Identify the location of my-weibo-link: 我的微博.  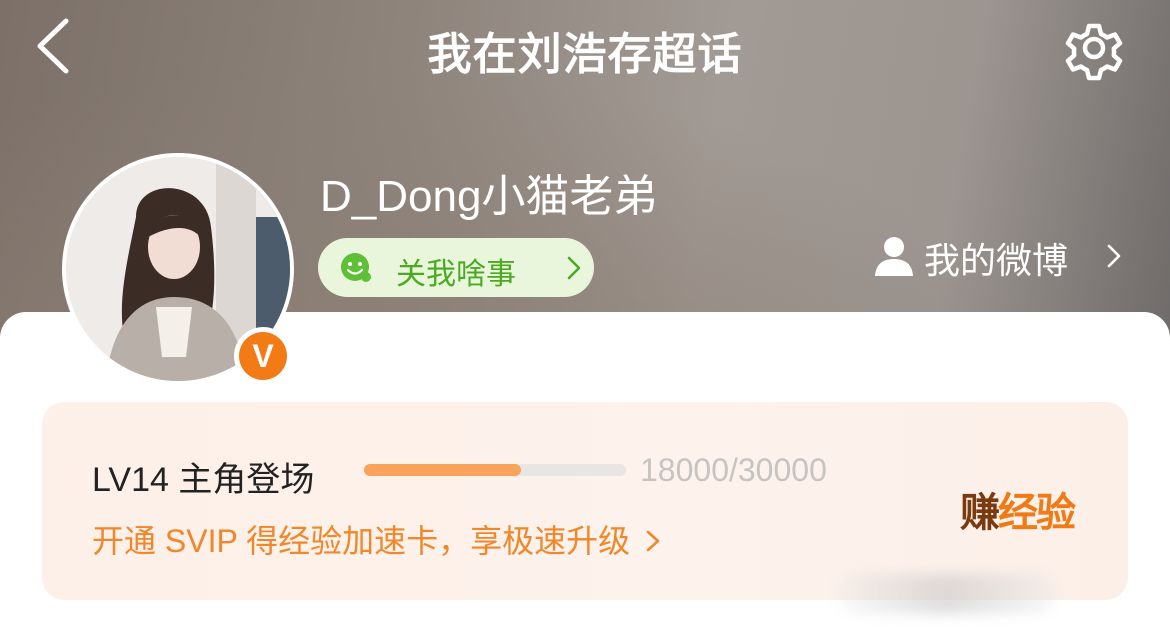
(1002, 257).